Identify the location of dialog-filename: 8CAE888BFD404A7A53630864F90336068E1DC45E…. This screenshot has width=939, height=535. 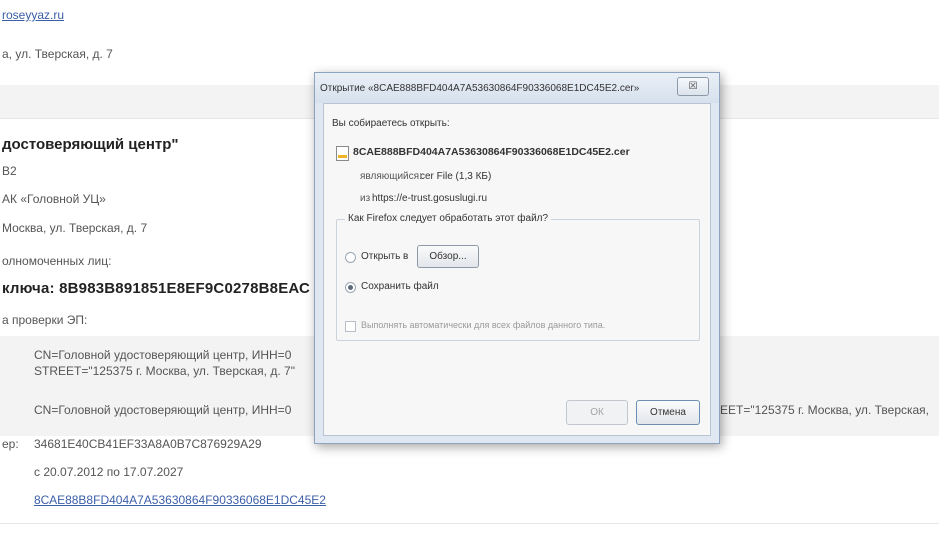
(491, 152).